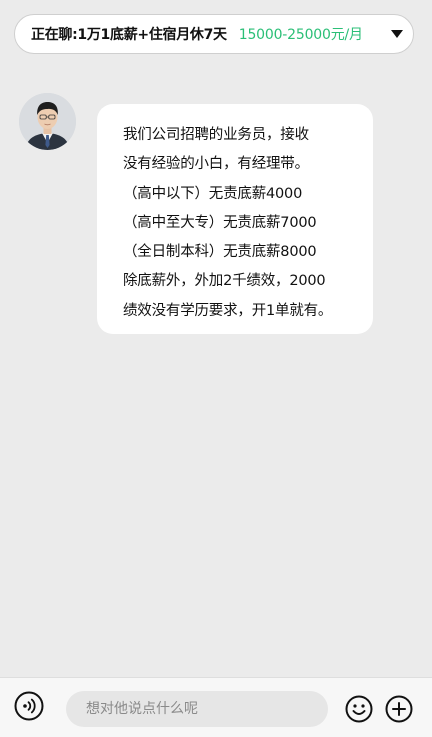 This screenshot has height=737, width=432. I want to click on message-line: （高中以下）无责底薪4000, so click(213, 193).